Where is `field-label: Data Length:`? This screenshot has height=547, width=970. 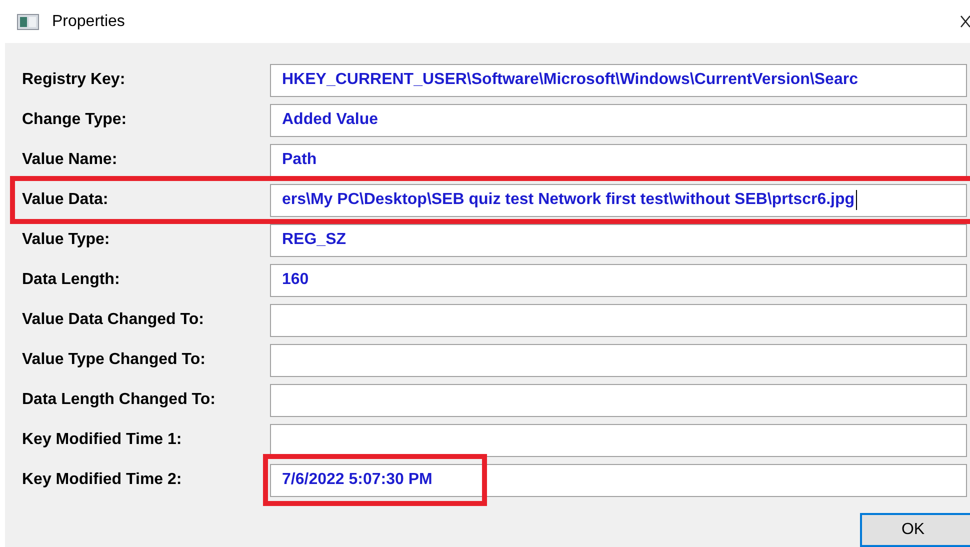 field-label: Data Length: is located at coordinates (71, 280).